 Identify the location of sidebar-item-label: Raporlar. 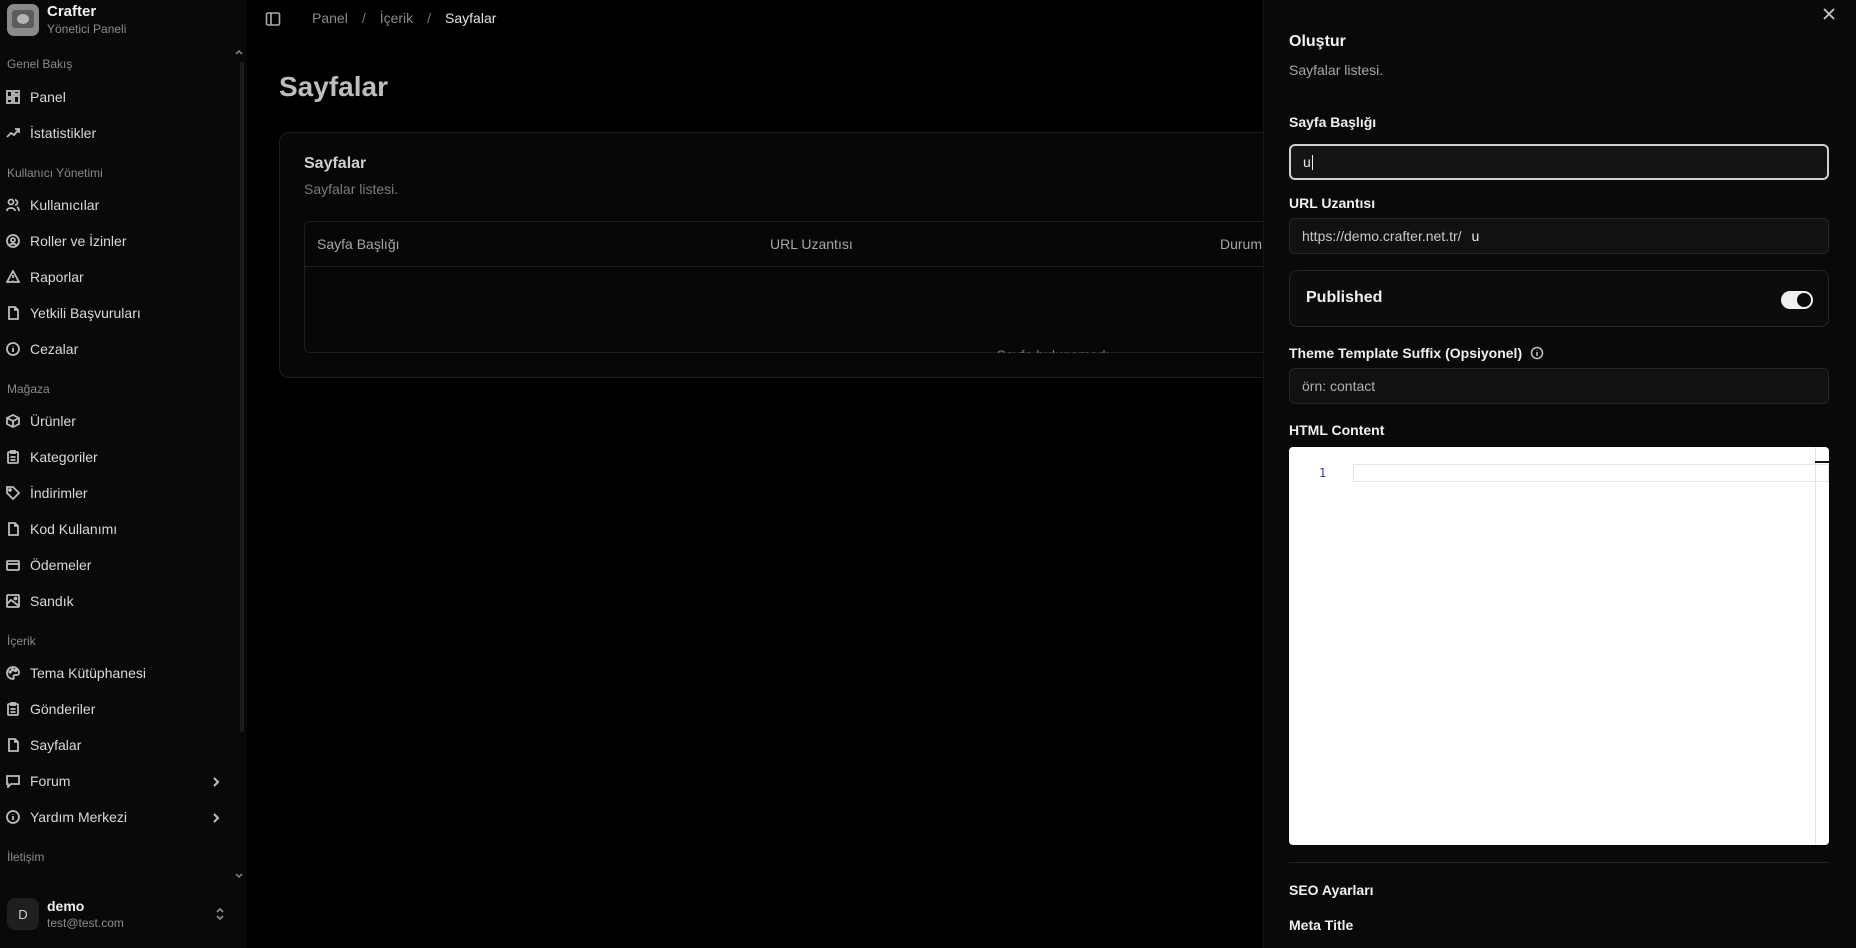
(57, 277).